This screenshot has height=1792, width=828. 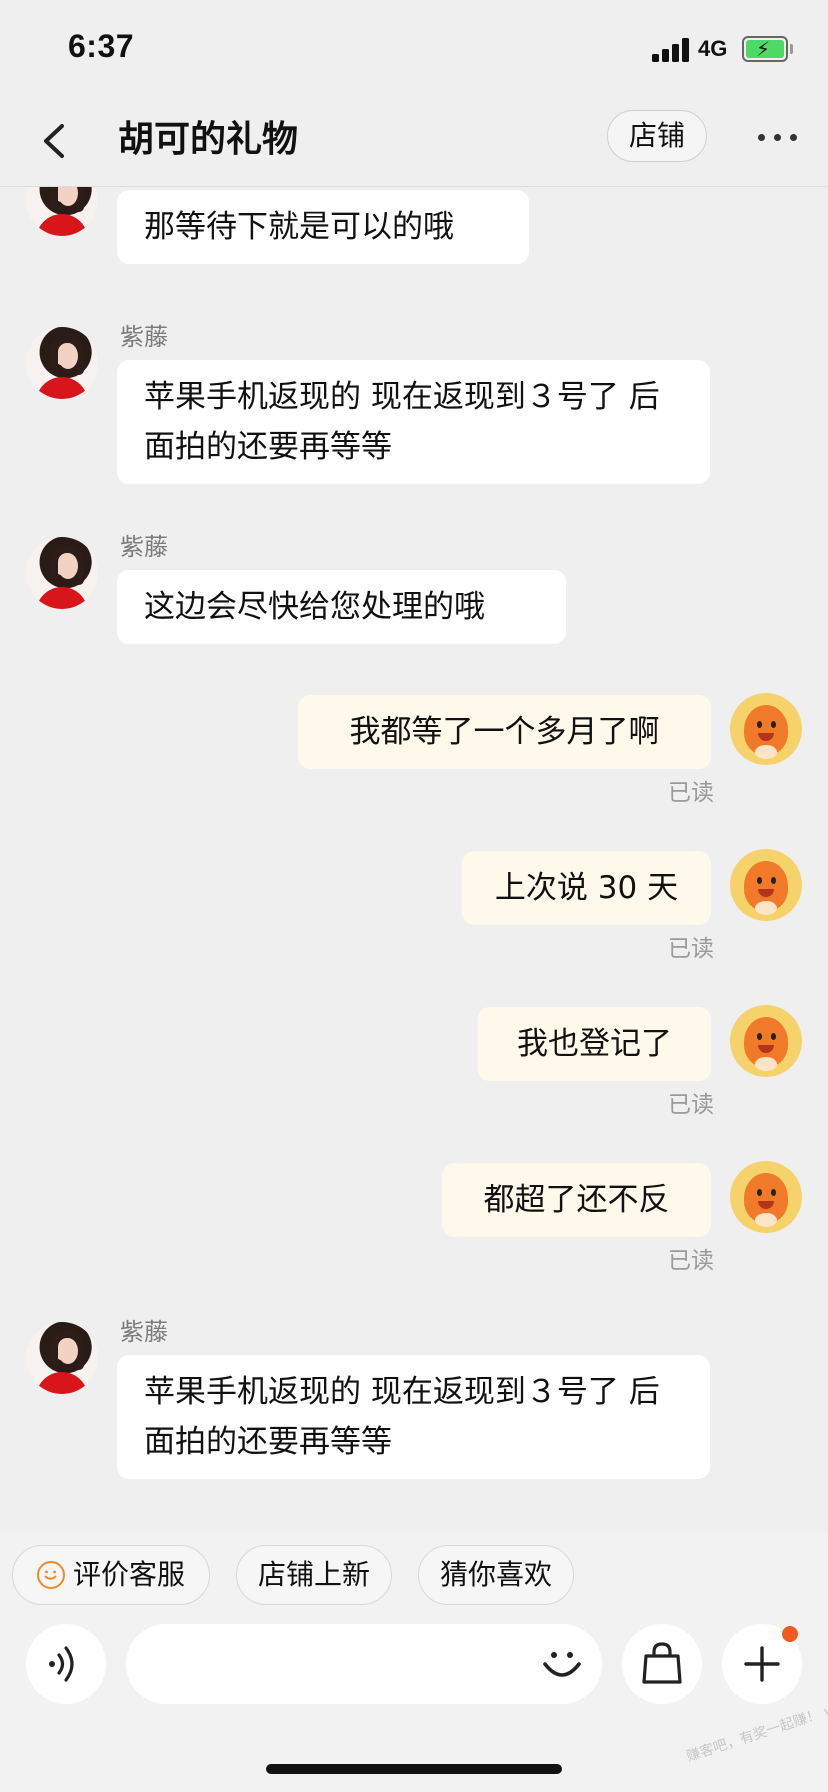 I want to click on battery-charging-icon: ⚡, so click(x=767, y=49).